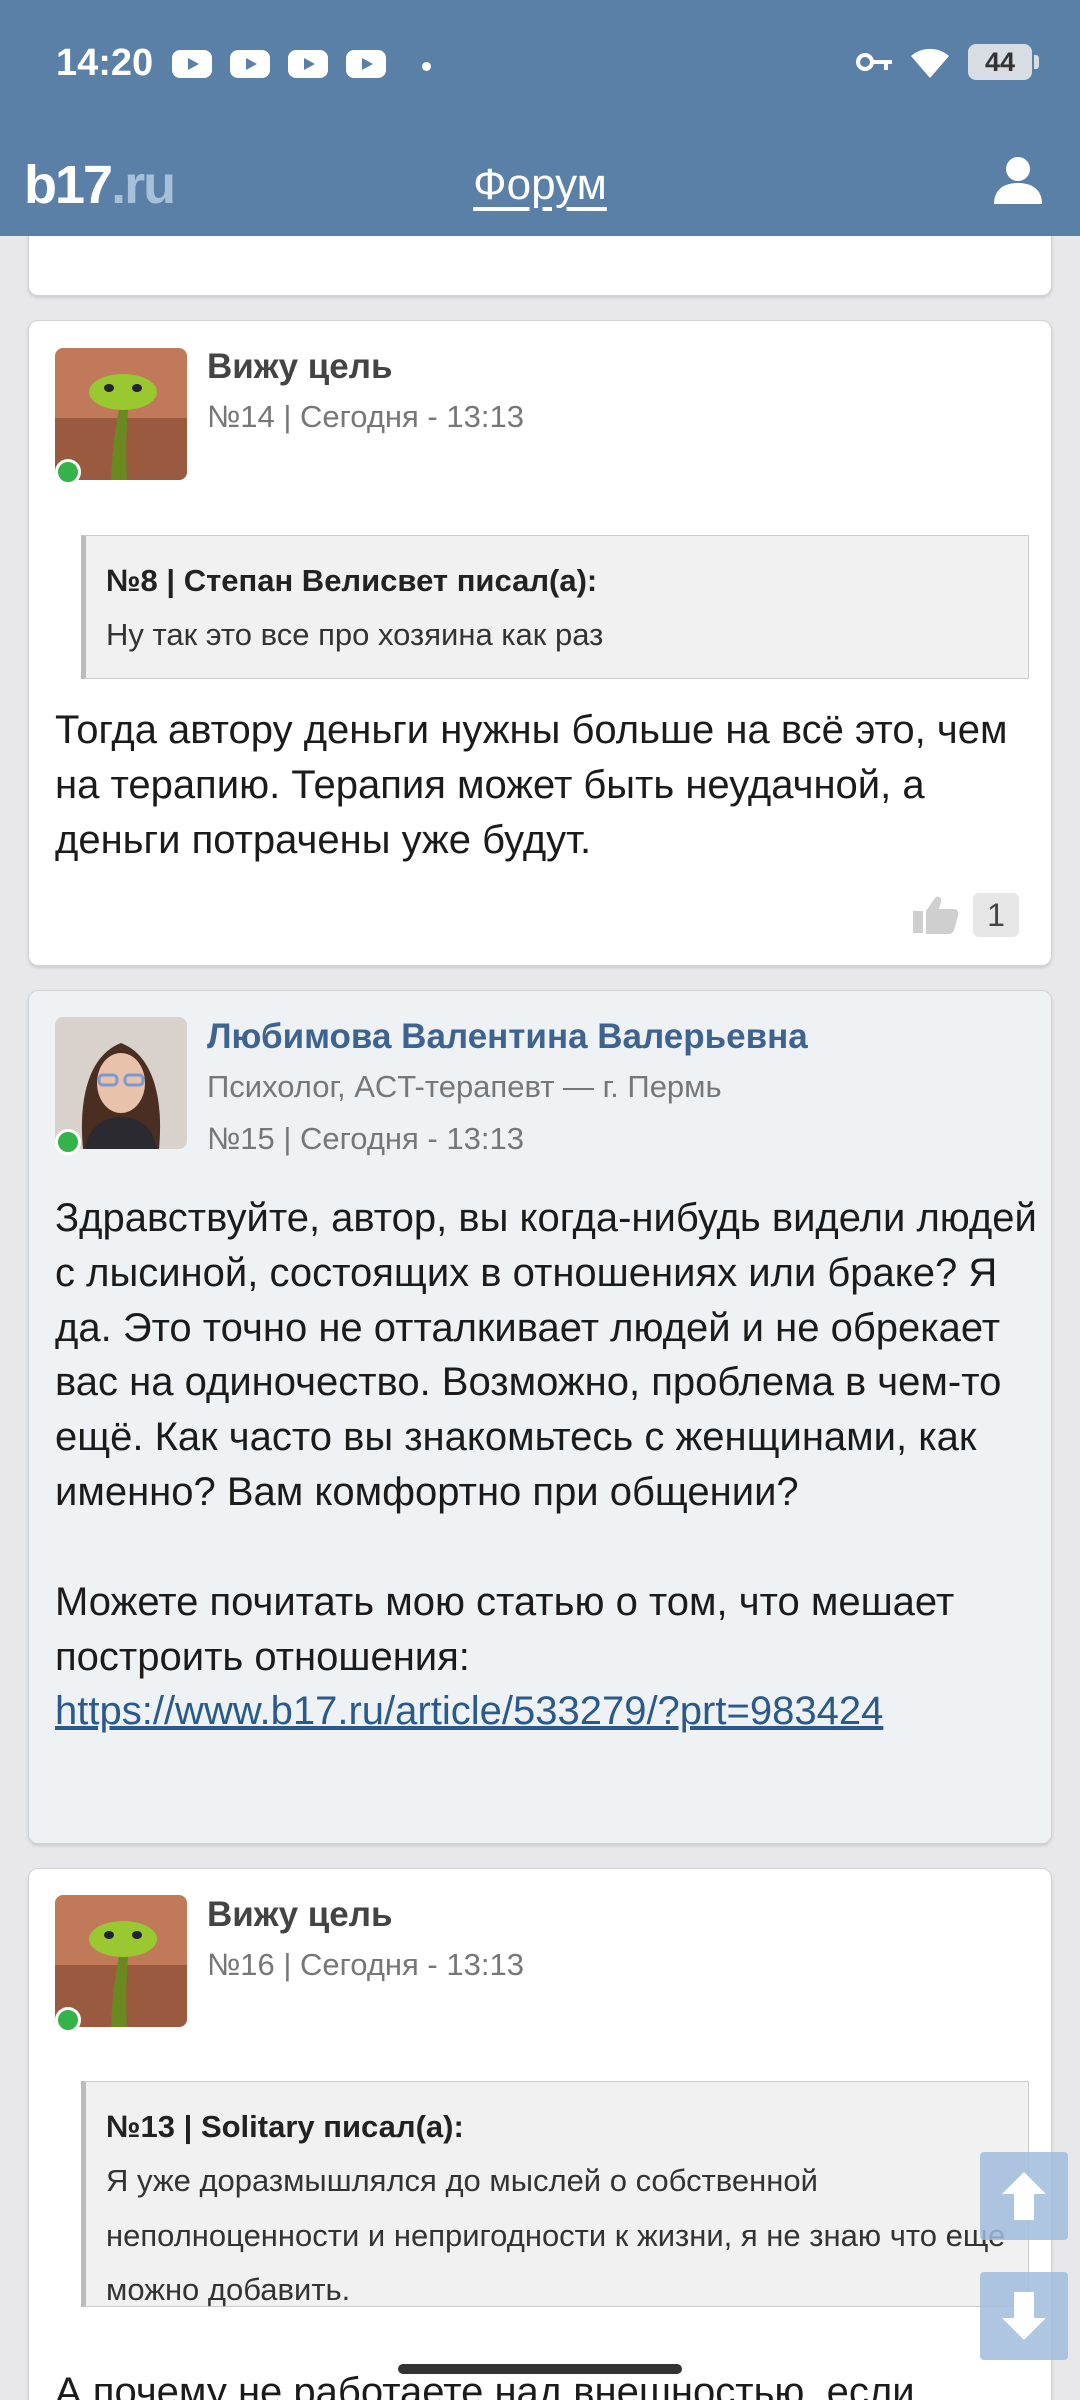 The width and height of the screenshot is (1080, 2400). I want to click on scroll-up-button, so click(1024, 2196).